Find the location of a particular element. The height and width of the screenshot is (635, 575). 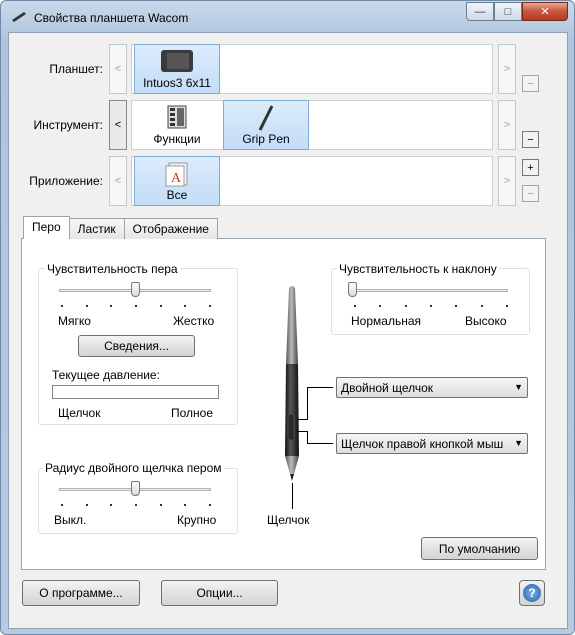

upper-button-leader-p is located at coordinates (302, 419).